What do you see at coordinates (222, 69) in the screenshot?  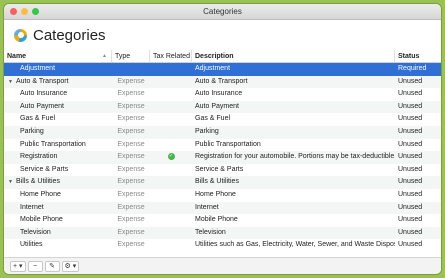 I see `table-row: Adjustment Adjustment Required` at bounding box center [222, 69].